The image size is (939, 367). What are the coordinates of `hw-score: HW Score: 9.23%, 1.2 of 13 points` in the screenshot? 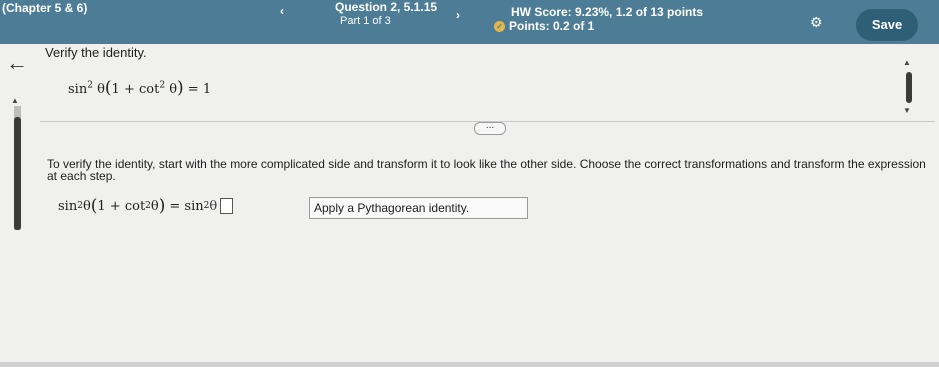 It's located at (607, 12).